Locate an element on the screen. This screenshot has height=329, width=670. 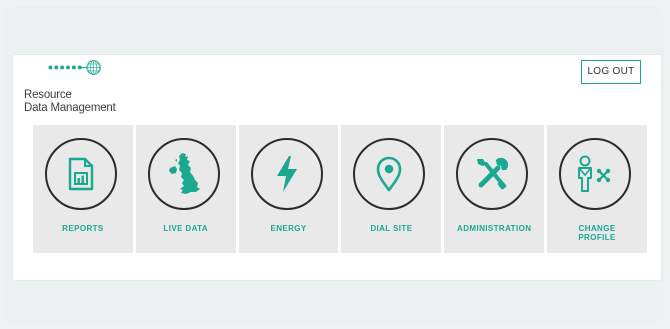
uk-map-icon is located at coordinates (184, 173).